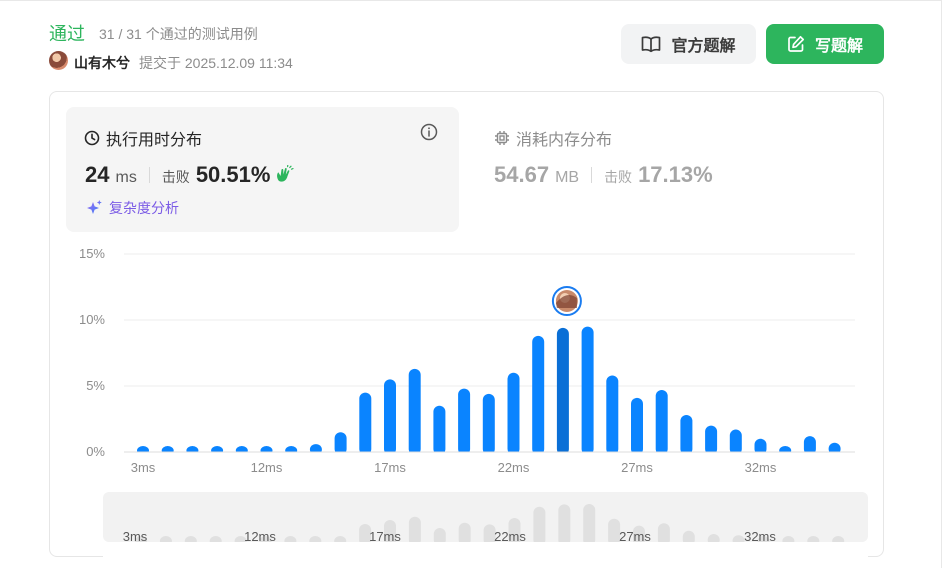 Image resolution: width=942 pixels, height=568 pixels. Describe the element at coordinates (390, 467) in the screenshot. I see `x-tick-label: 17ms` at that location.